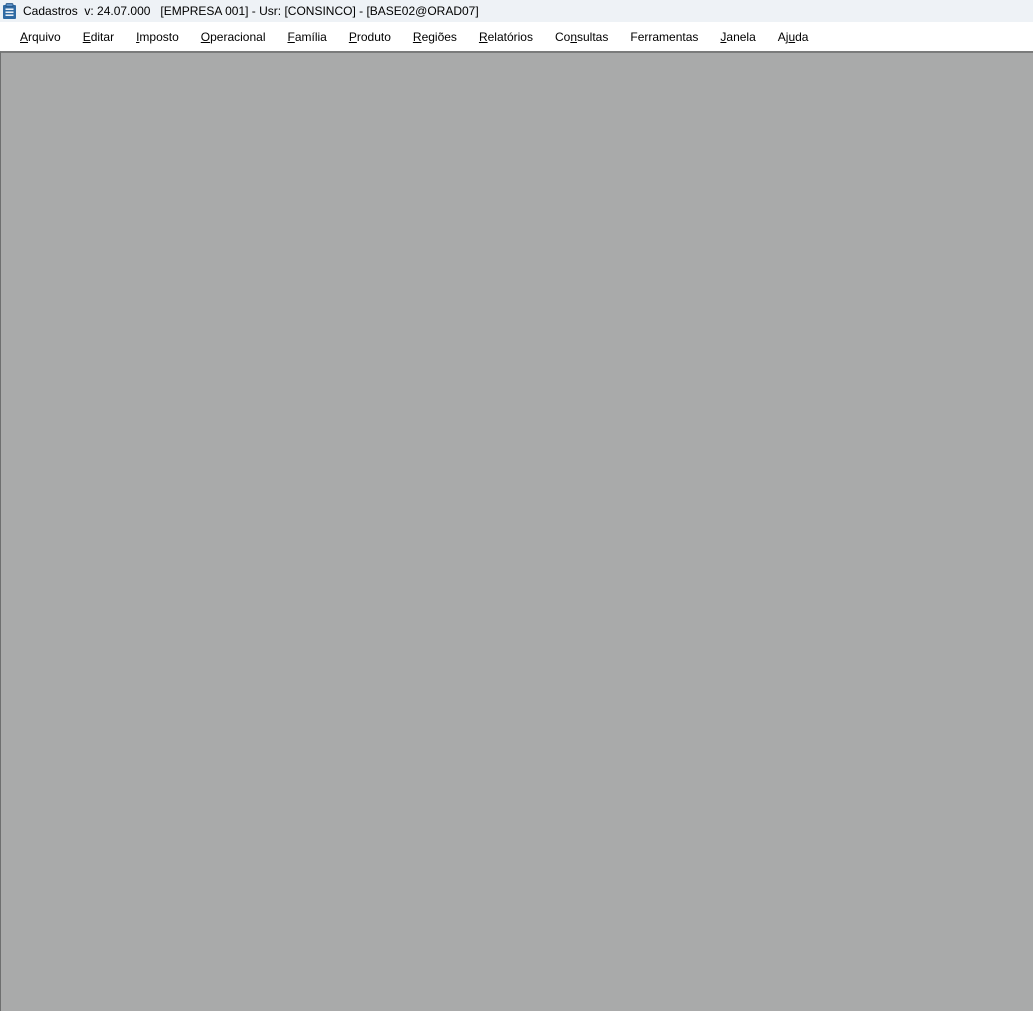  What do you see at coordinates (370, 37) in the screenshot?
I see `menu-produto: Produto` at bounding box center [370, 37].